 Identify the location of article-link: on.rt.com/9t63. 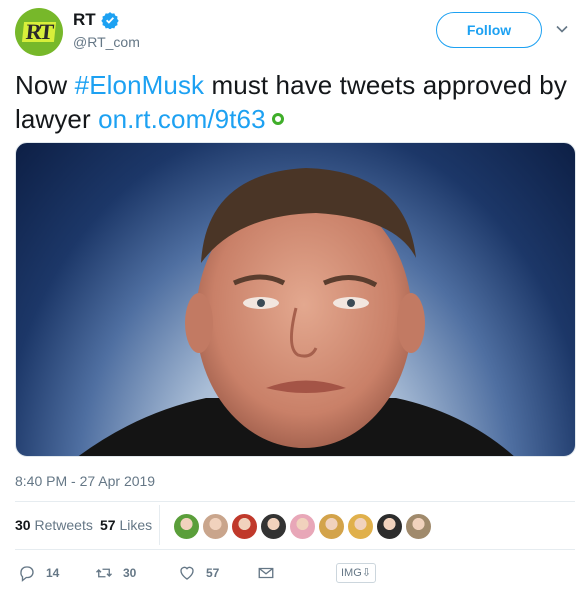
(182, 119).